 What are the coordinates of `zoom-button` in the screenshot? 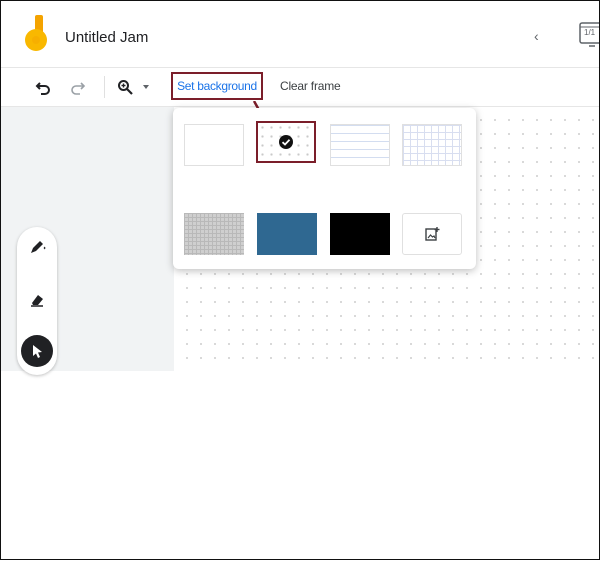 It's located at (125, 87).